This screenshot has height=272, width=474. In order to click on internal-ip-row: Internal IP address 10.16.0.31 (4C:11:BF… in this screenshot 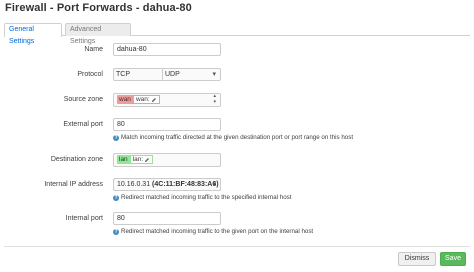, I will do `click(237, 185)`.